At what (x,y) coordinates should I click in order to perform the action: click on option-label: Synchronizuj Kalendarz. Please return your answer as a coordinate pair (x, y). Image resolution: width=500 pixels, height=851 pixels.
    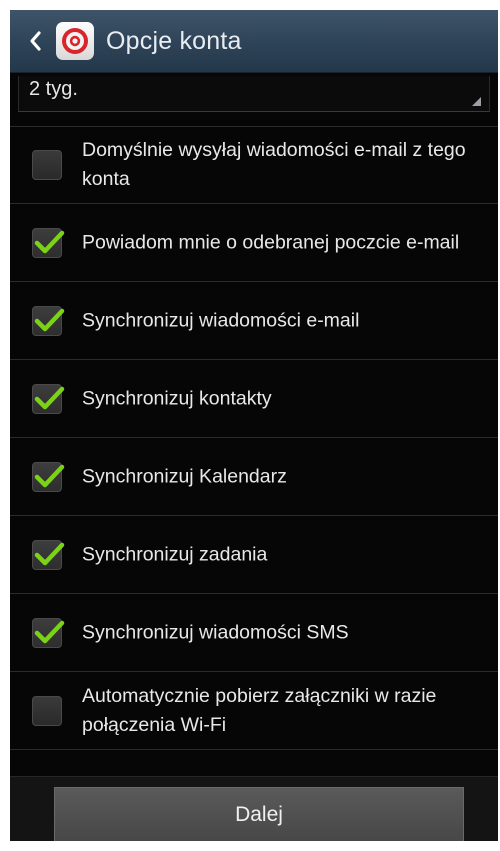
    Looking at the image, I should click on (184, 476).